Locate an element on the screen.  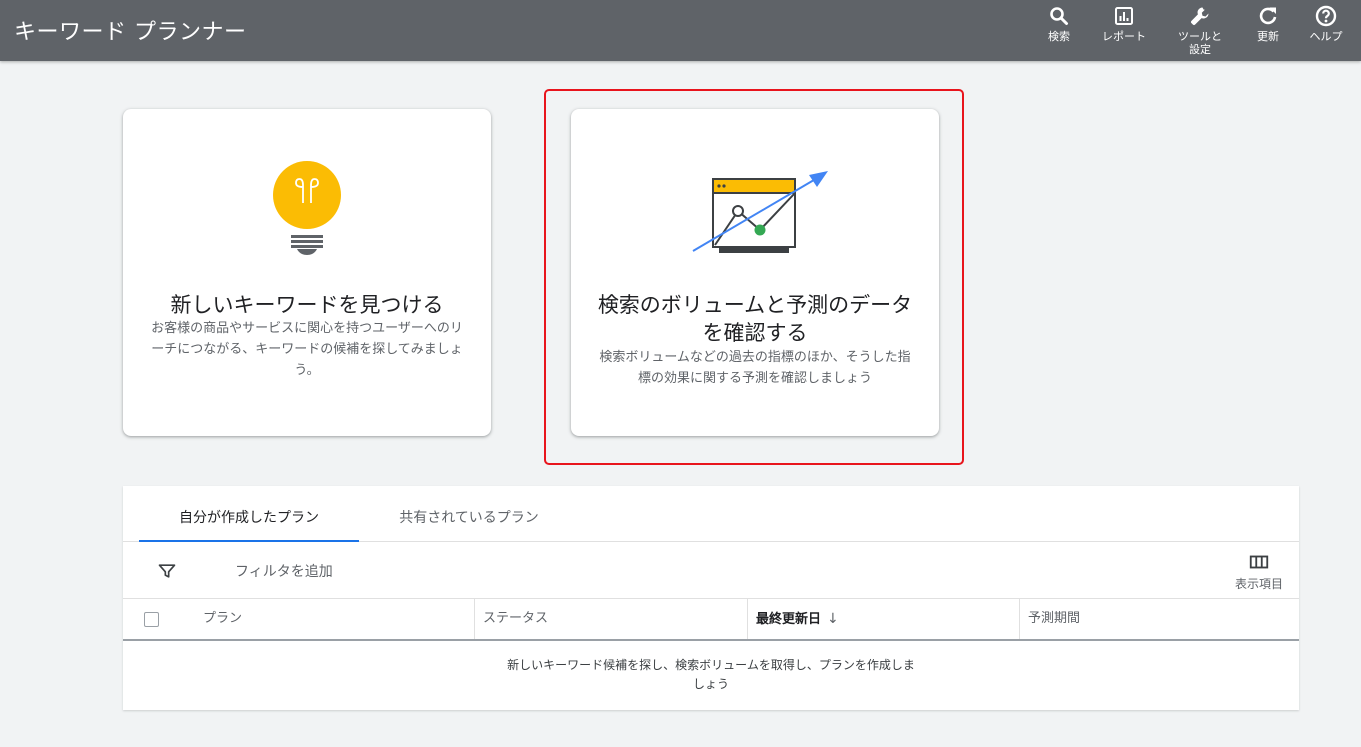
columns-button: 表示項目 is located at coordinates (1259, 571).